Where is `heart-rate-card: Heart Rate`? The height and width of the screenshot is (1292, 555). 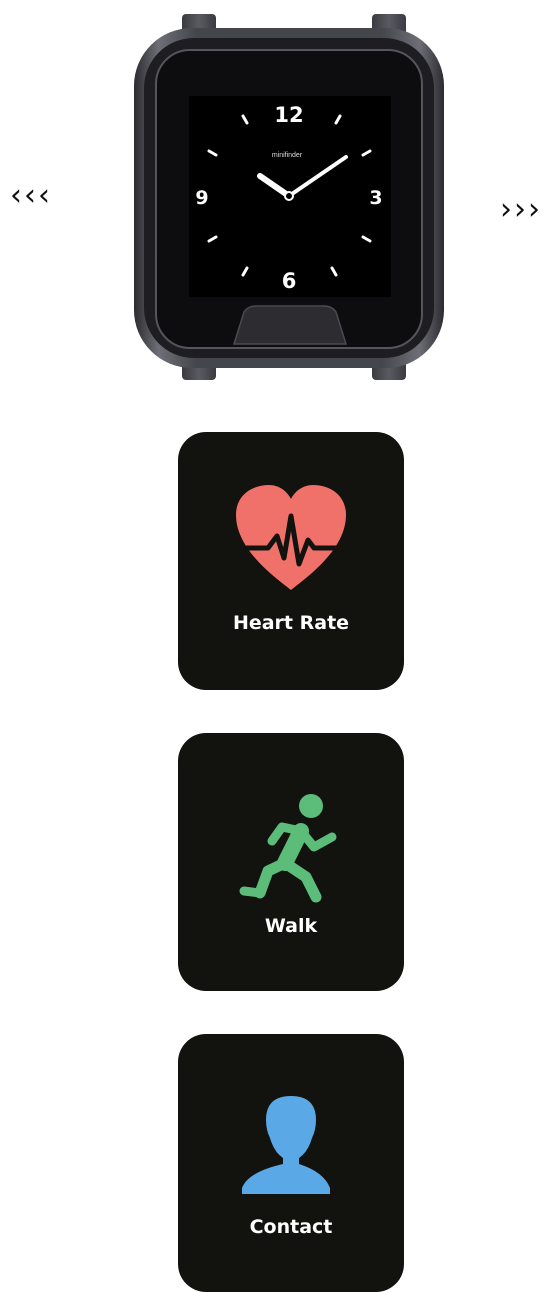
heart-rate-card: Heart Rate is located at coordinates (291, 561).